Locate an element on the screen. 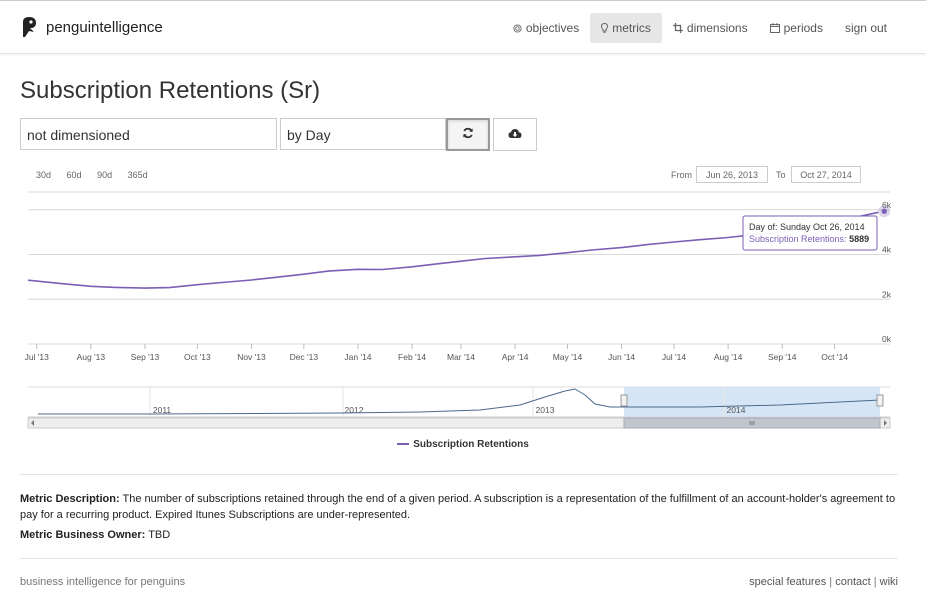  navigator-handle-right is located at coordinates (880, 400).